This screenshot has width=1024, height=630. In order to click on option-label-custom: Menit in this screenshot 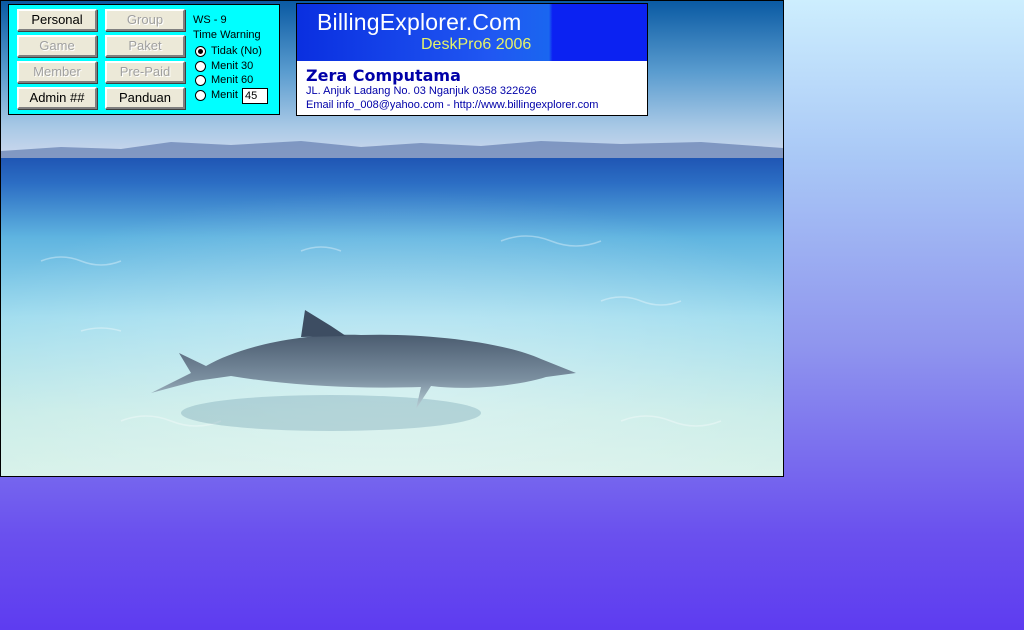, I will do `click(224, 95)`.